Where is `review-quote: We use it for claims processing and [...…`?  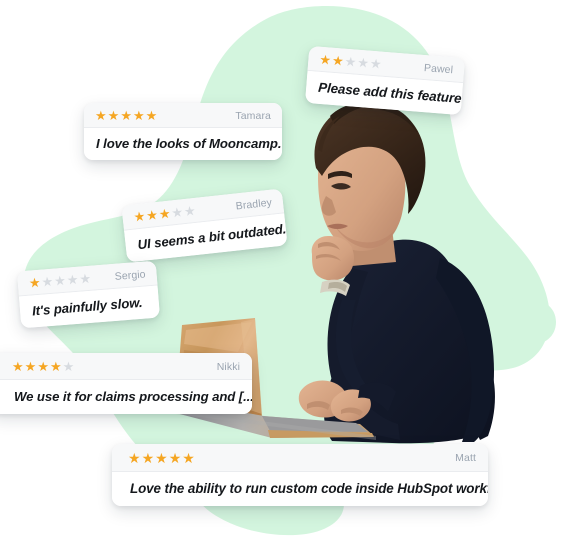
review-quote: We use it for claims processing and [...… is located at coordinates (126, 397).